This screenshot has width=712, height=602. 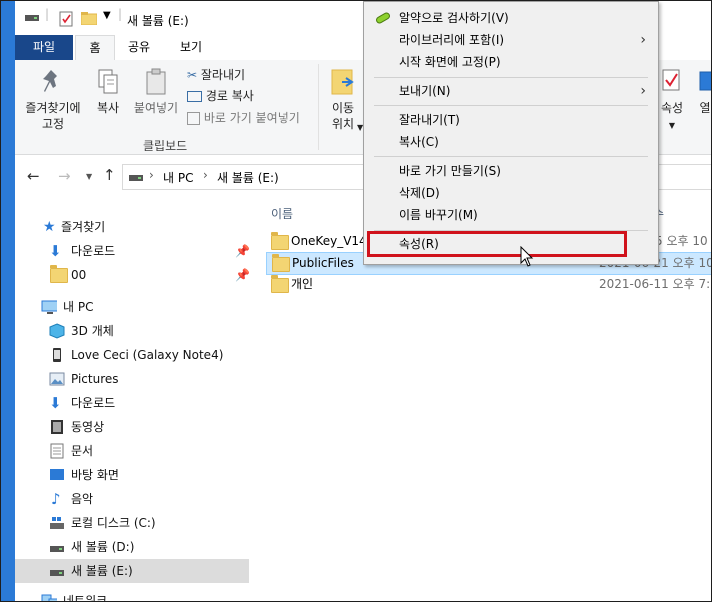 I want to click on download-arrow-icon: ⬇, so click(x=55, y=251).